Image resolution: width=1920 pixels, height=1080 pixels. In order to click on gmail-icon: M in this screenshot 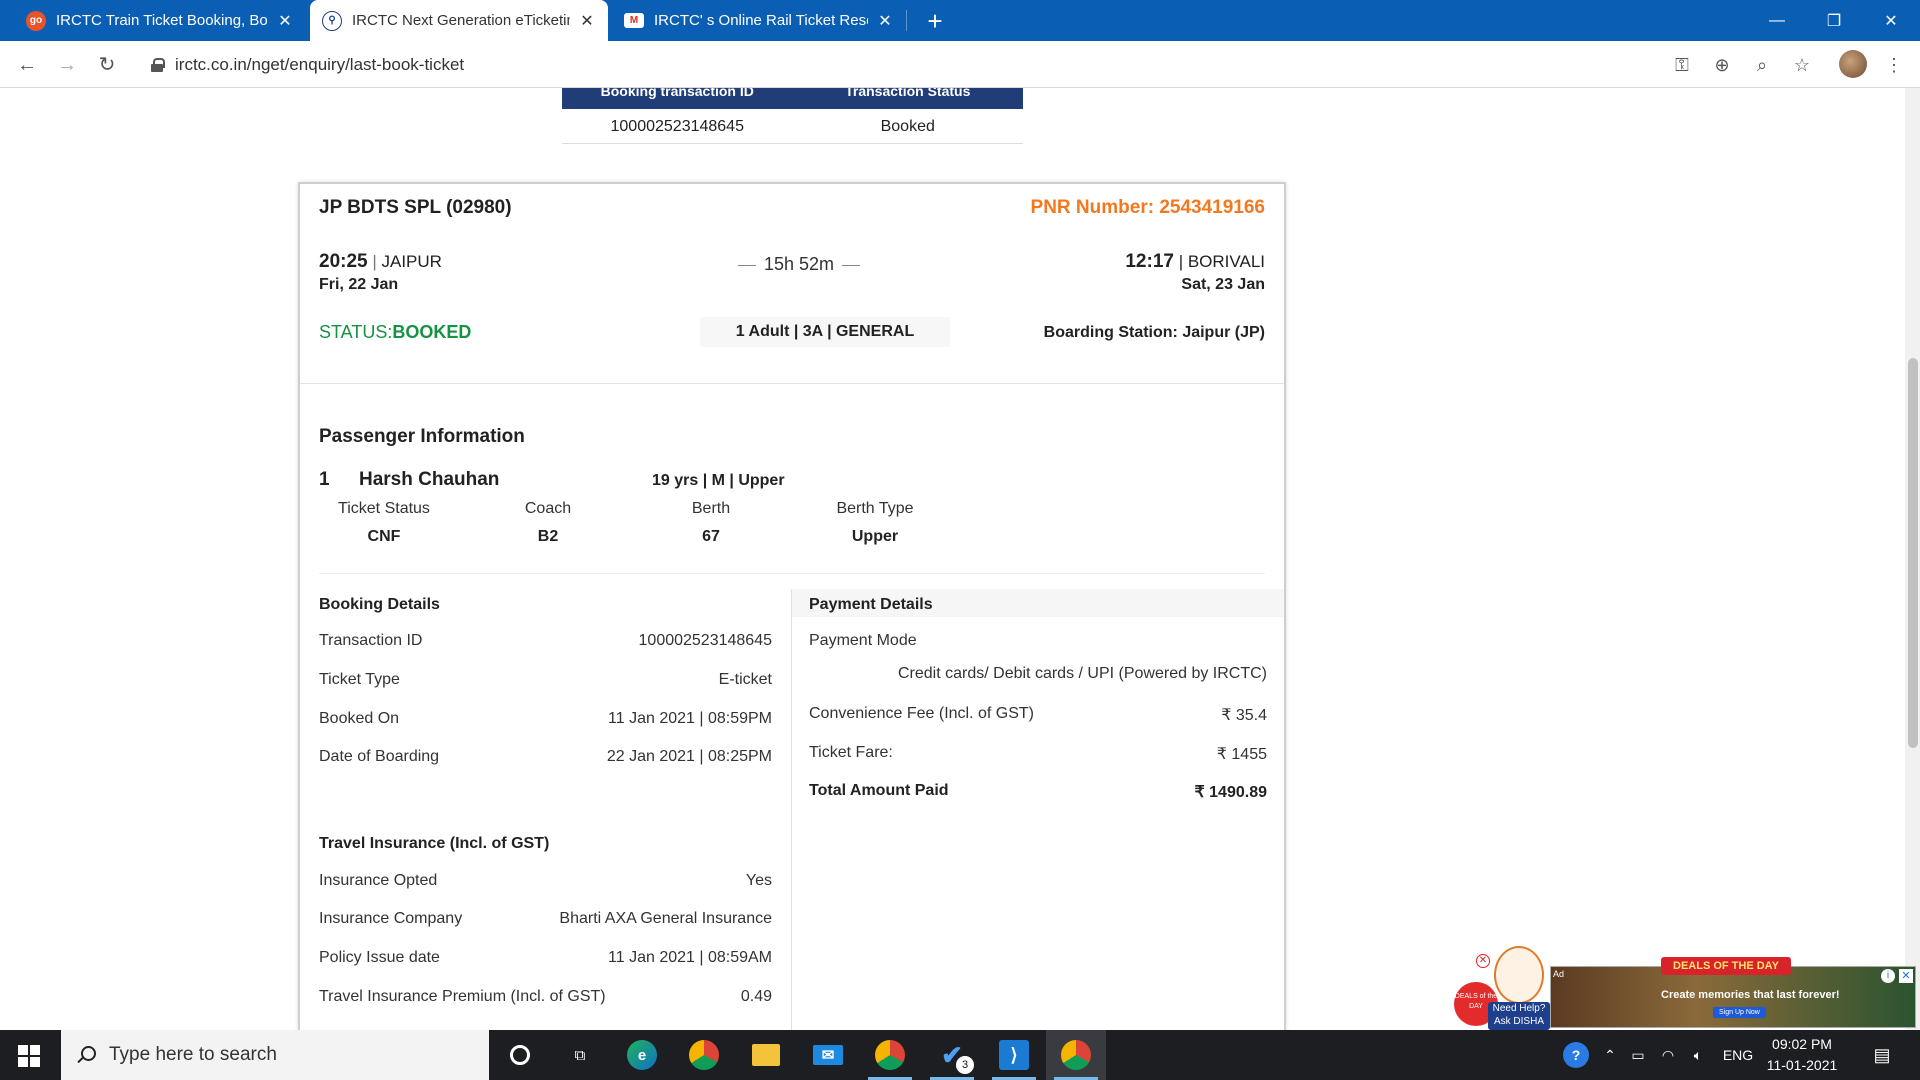, I will do `click(634, 20)`.